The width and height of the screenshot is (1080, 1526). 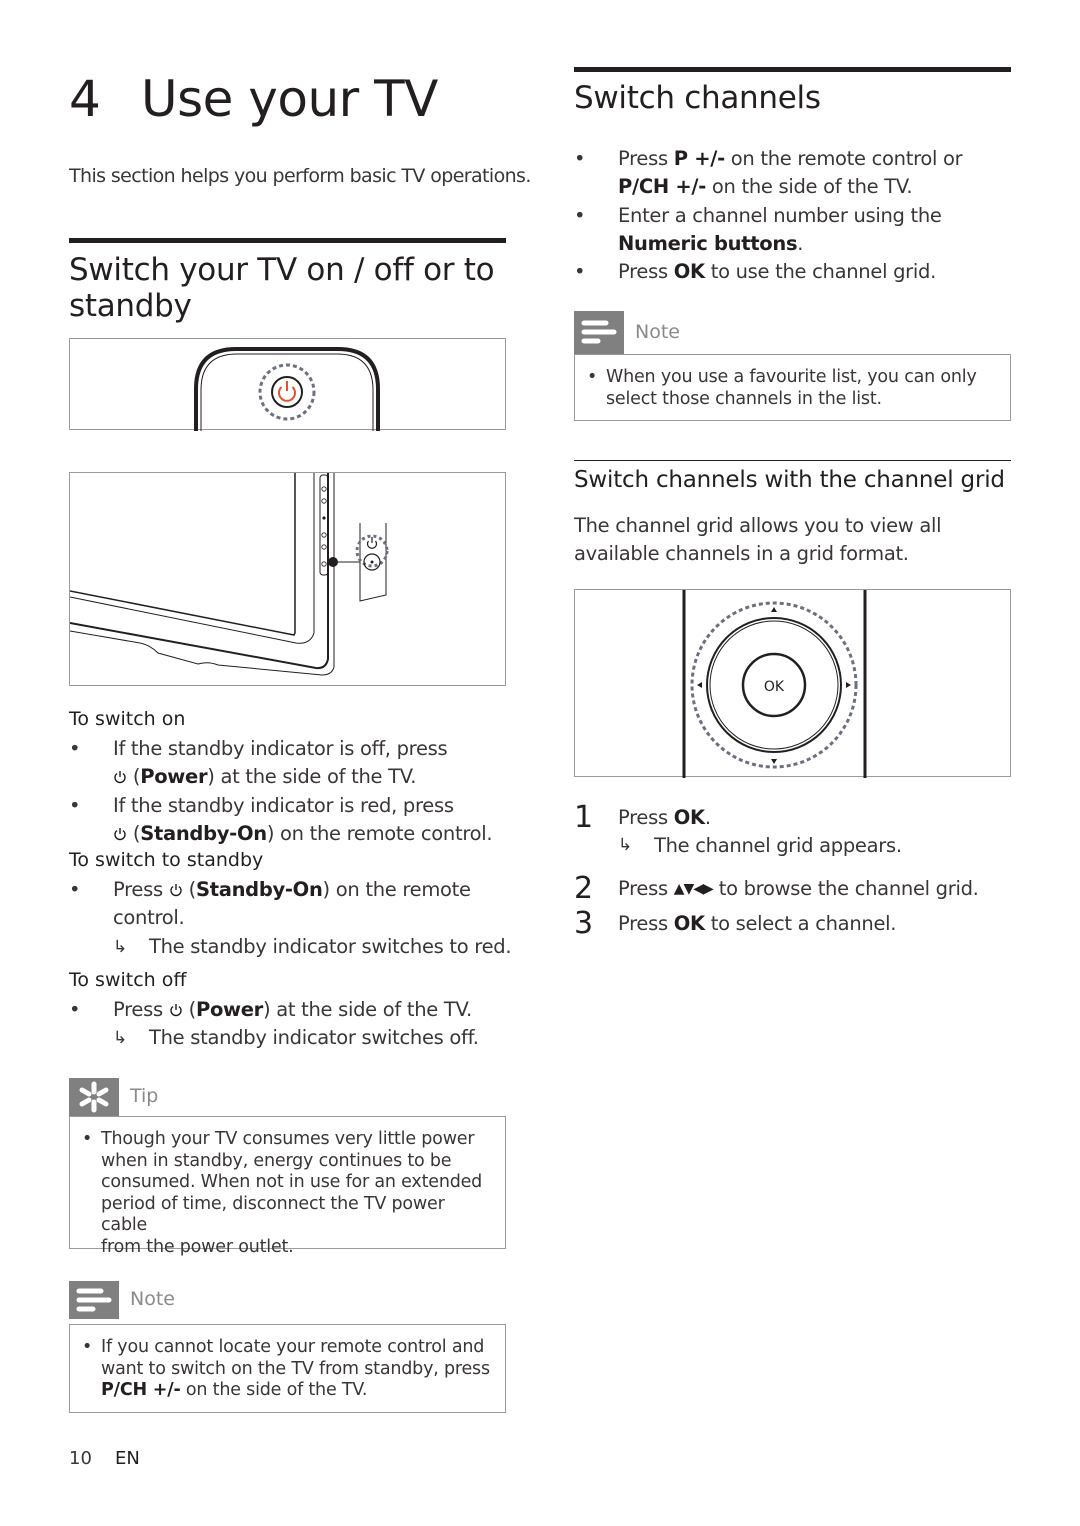 I want to click on result-text: The standby indicator switches to red., so click(x=330, y=946).